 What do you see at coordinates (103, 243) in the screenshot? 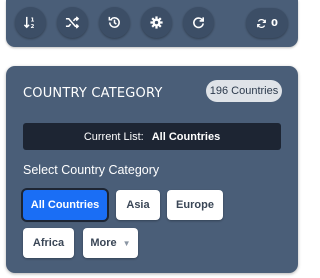
I see `chip-label: More` at bounding box center [103, 243].